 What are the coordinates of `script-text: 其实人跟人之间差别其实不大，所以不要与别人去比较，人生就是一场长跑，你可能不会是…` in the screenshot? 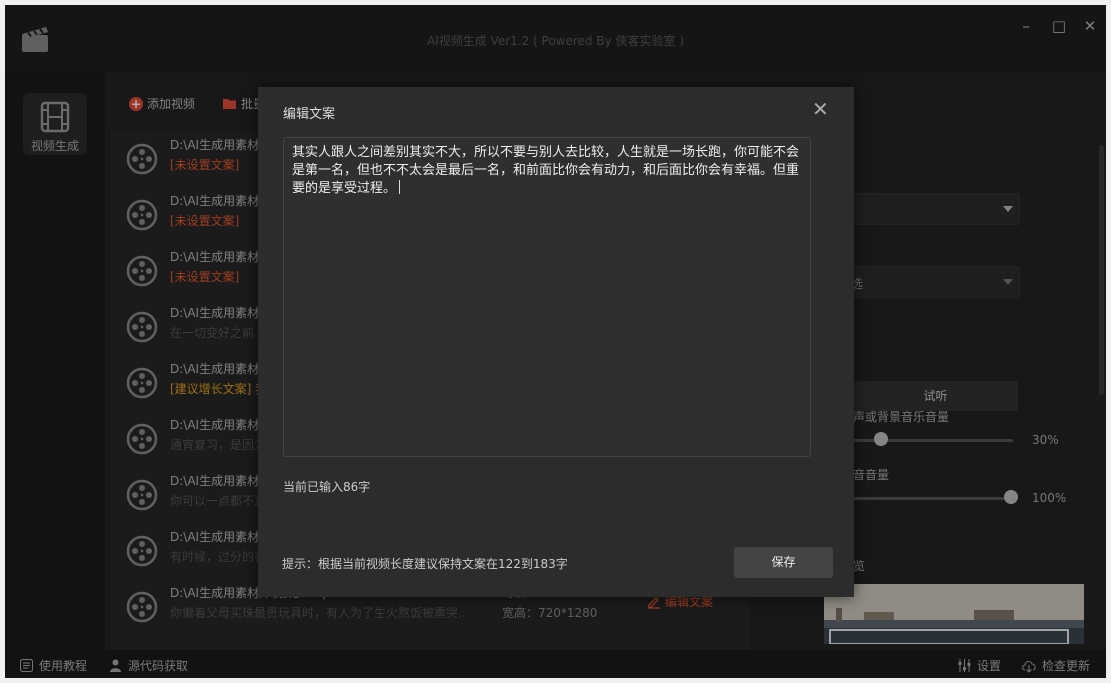 It's located at (546, 170).